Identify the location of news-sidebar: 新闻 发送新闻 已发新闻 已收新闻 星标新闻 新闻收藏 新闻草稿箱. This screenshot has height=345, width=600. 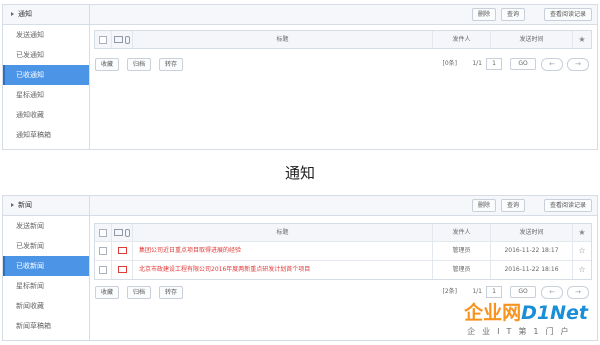
(46, 268).